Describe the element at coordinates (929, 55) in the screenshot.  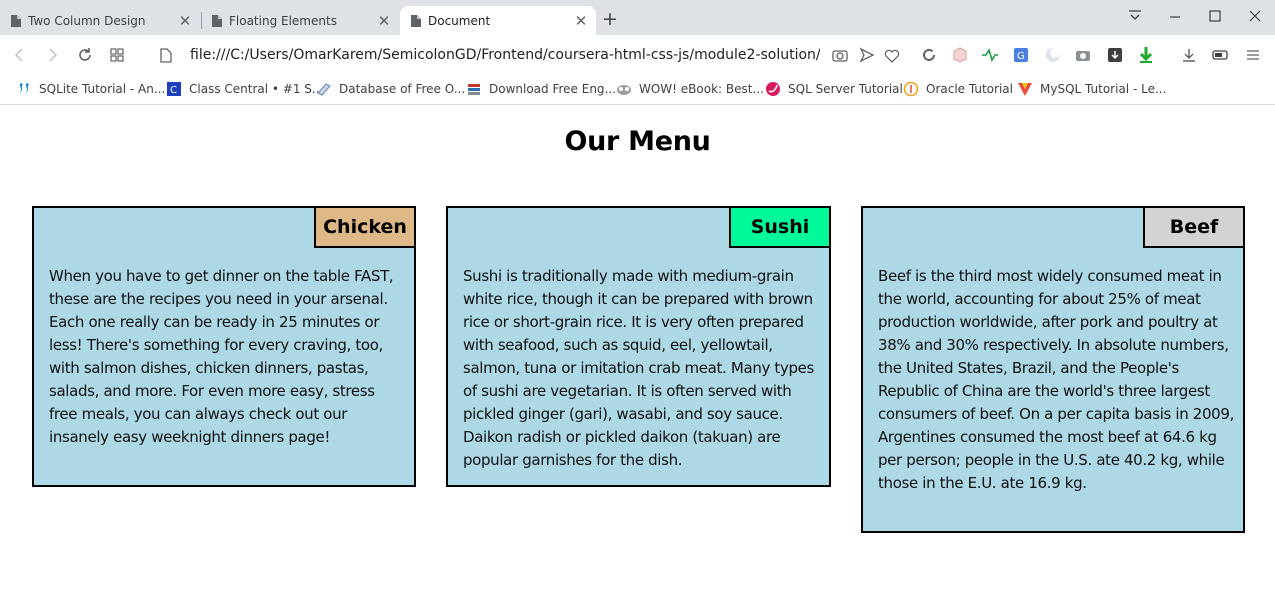
I see `history-icon` at that location.